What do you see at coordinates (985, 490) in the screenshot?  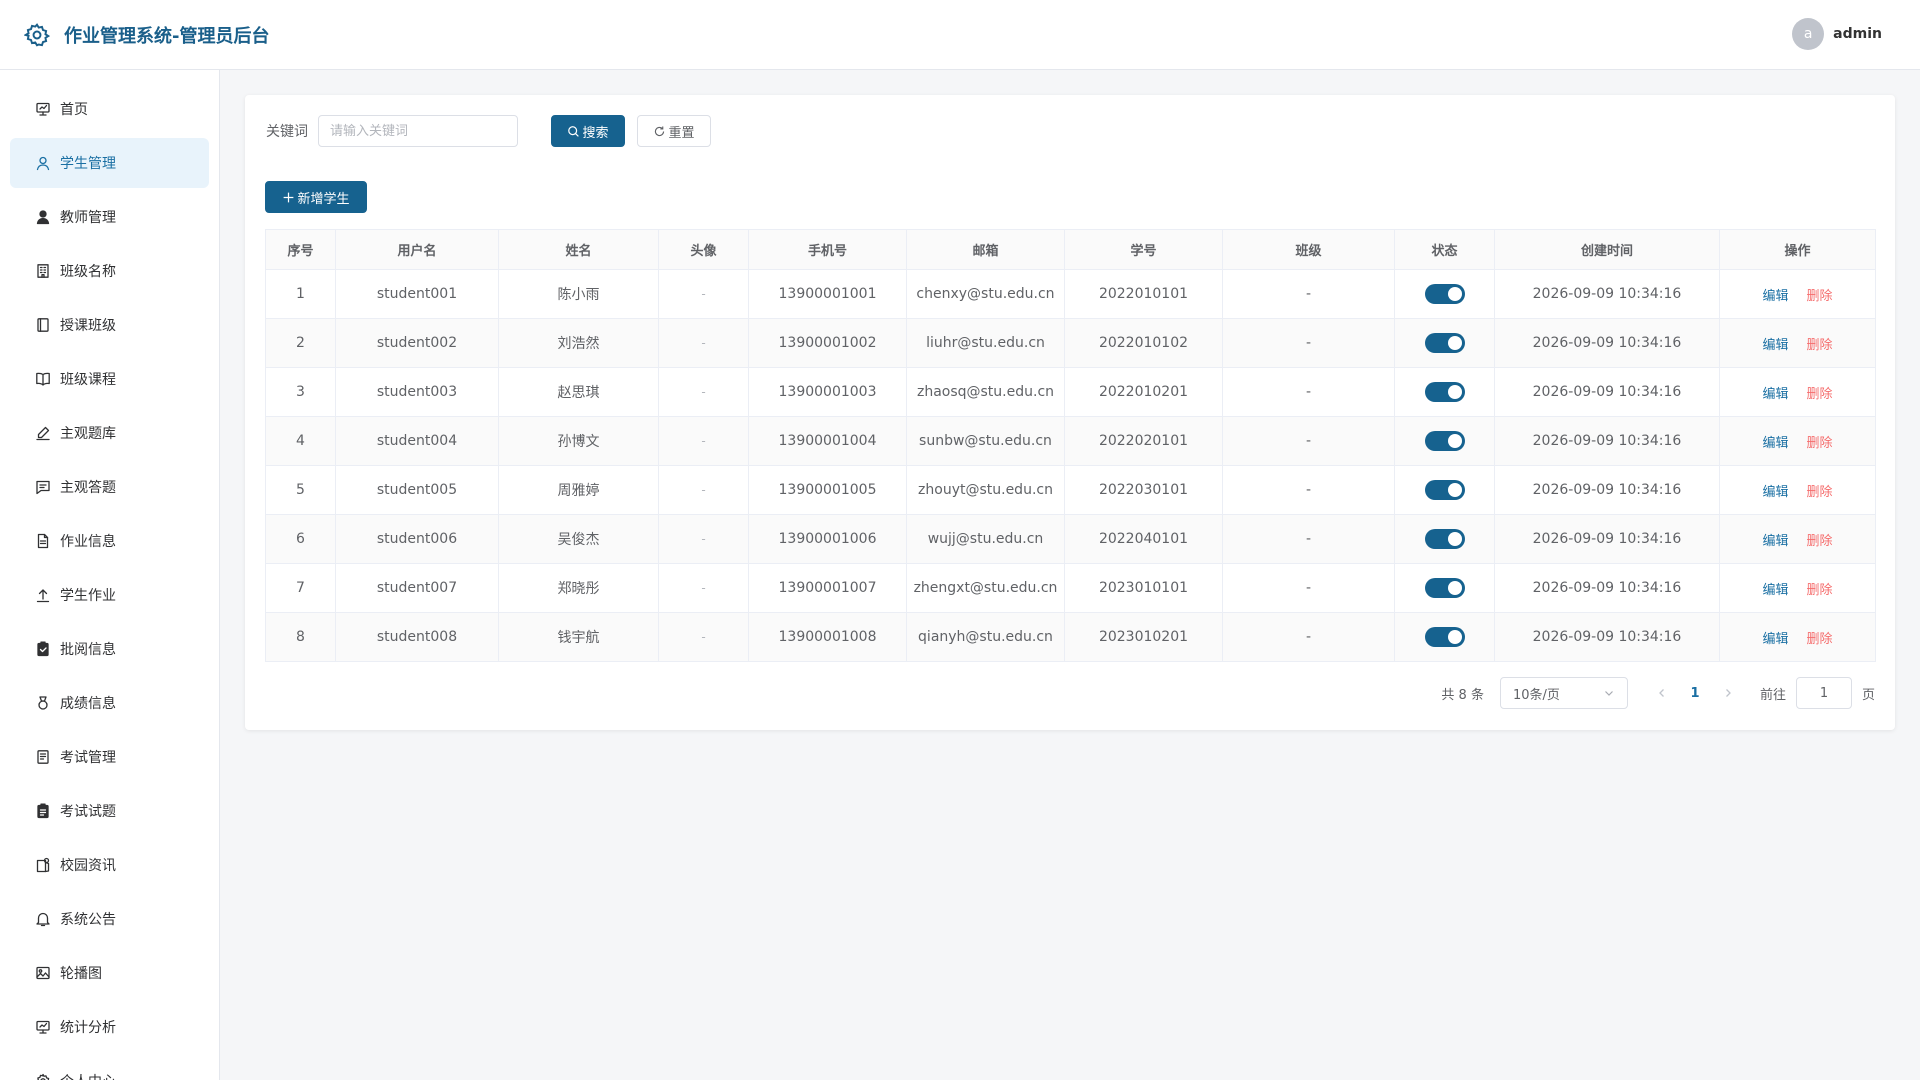 I see `cell-email: zhouyt@stu.edu.cn` at bounding box center [985, 490].